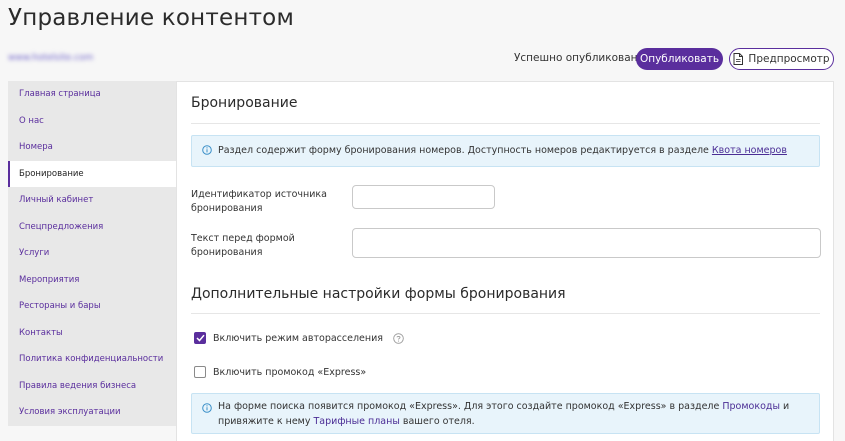 The image size is (845, 441). I want to click on publish-status: Успешно опубликовано, so click(579, 58).